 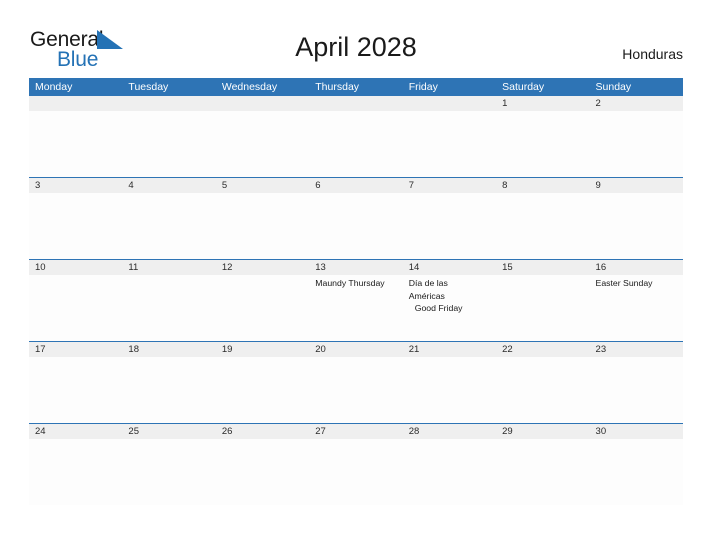 I want to click on day-number-4: 4, so click(x=168, y=185).